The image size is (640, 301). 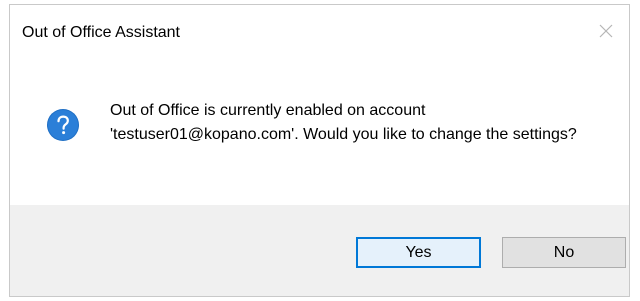 What do you see at coordinates (101, 32) in the screenshot?
I see `dialog-title: Out of Office Assistant` at bounding box center [101, 32].